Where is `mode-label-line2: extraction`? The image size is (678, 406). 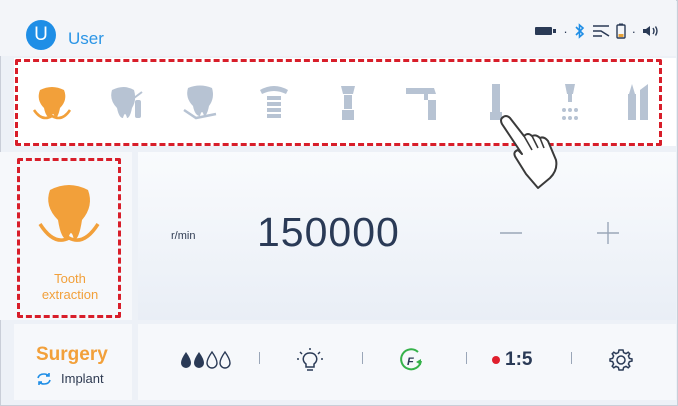
mode-label-line2: extraction is located at coordinates (70, 294).